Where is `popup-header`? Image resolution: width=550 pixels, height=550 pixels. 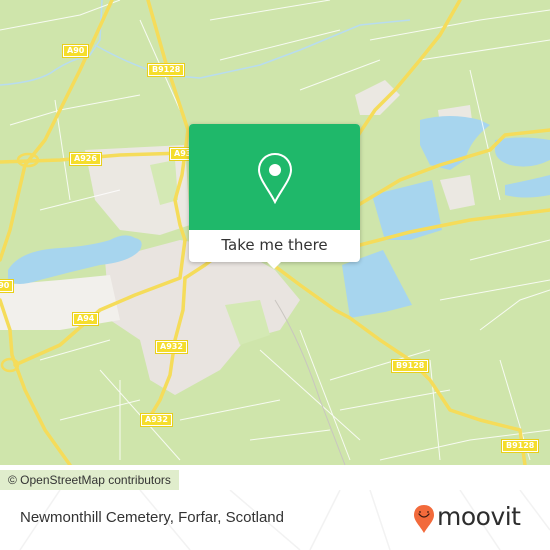
popup-header is located at coordinates (274, 177).